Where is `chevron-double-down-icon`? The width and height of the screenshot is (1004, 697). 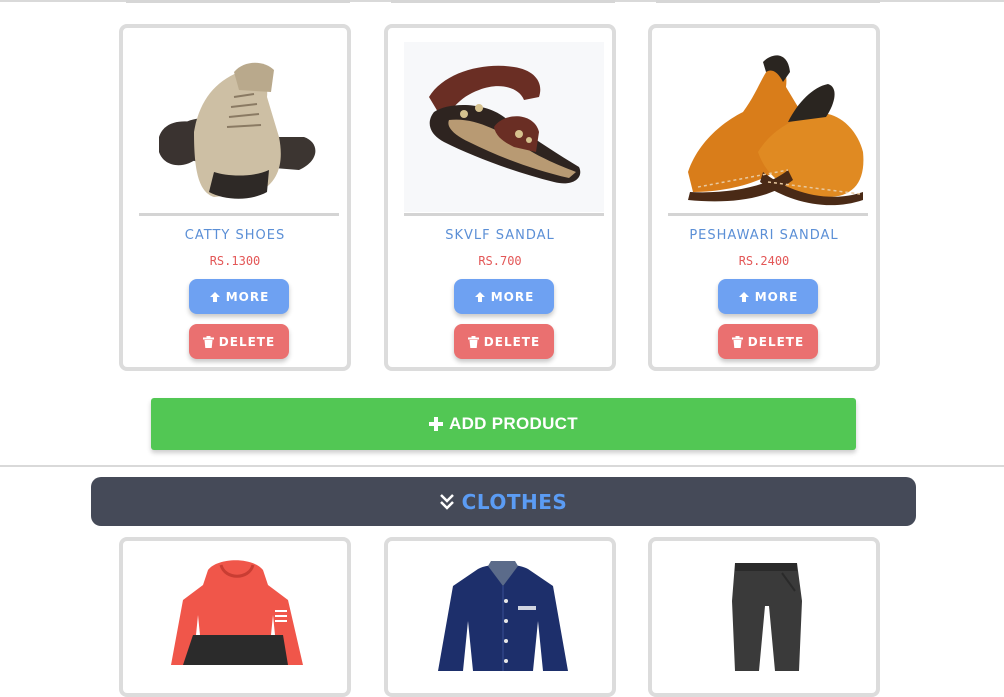 chevron-double-down-icon is located at coordinates (446, 501).